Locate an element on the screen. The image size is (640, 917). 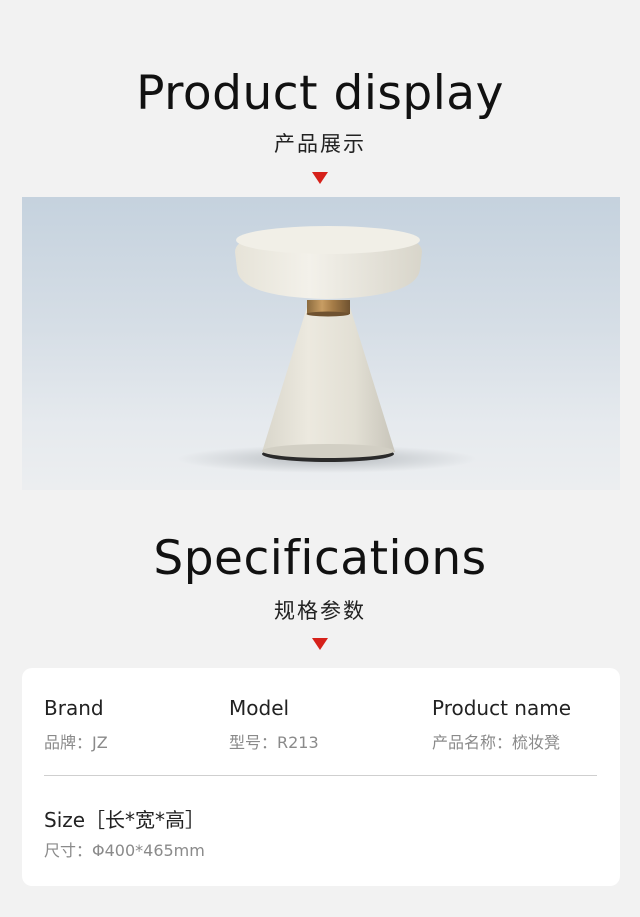
product-name-label: Product name is located at coordinates (502, 708).